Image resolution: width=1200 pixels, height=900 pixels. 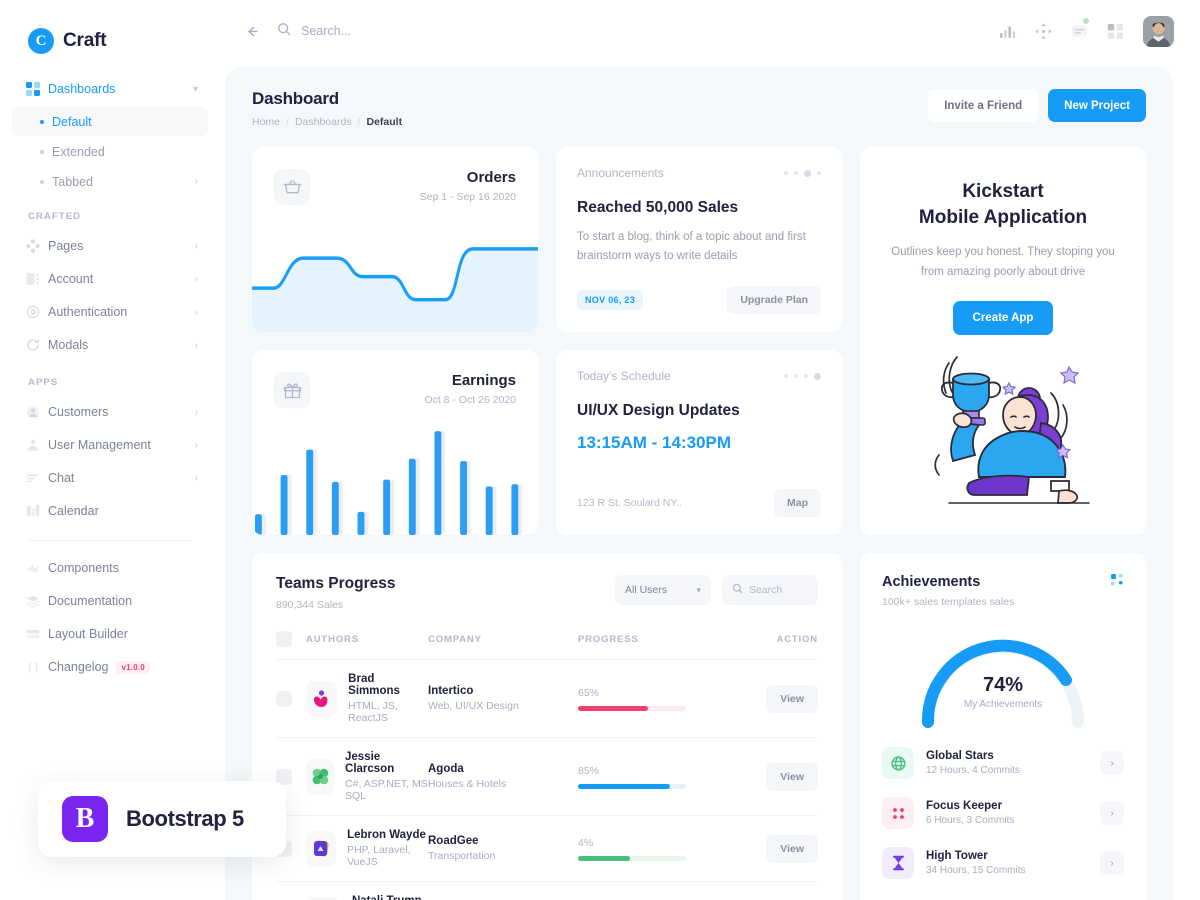 What do you see at coordinates (110, 634) in the screenshot?
I see `sidebar-item-layout-builder: Layout Builder` at bounding box center [110, 634].